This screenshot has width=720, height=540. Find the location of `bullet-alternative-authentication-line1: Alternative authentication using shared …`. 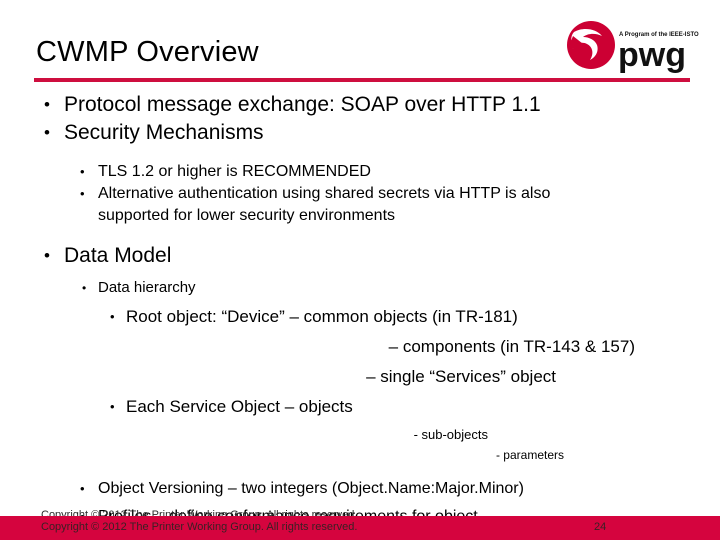

bullet-alternative-authentication-line1: Alternative authentication using shared … is located at coordinates (324, 193).